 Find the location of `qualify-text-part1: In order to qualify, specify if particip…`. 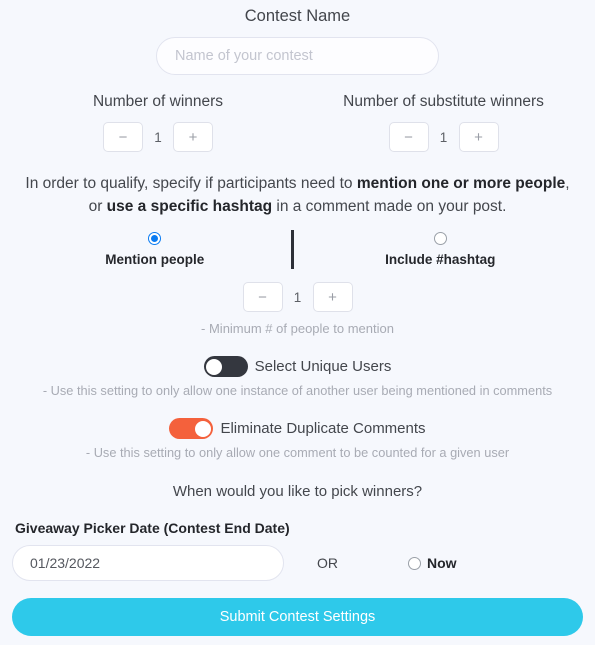

qualify-text-part1: In order to qualify, specify if particip… is located at coordinates (191, 183).